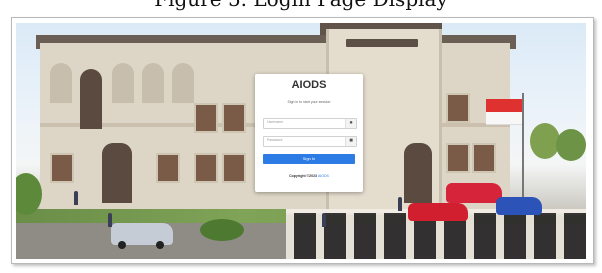 Image resolution: width=602 pixels, height=273 pixels. What do you see at coordinates (519, 206) in the screenshot?
I see `car-blue` at bounding box center [519, 206].